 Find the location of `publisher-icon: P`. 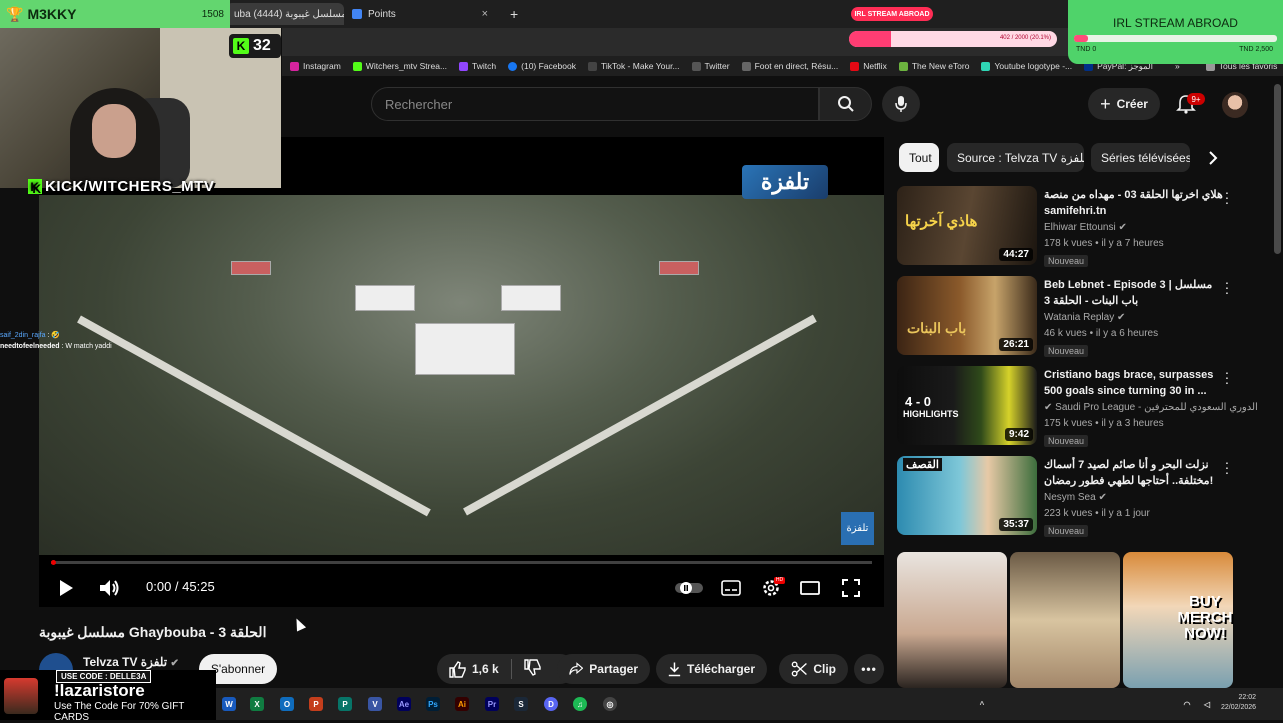

publisher-icon: P is located at coordinates (345, 704).